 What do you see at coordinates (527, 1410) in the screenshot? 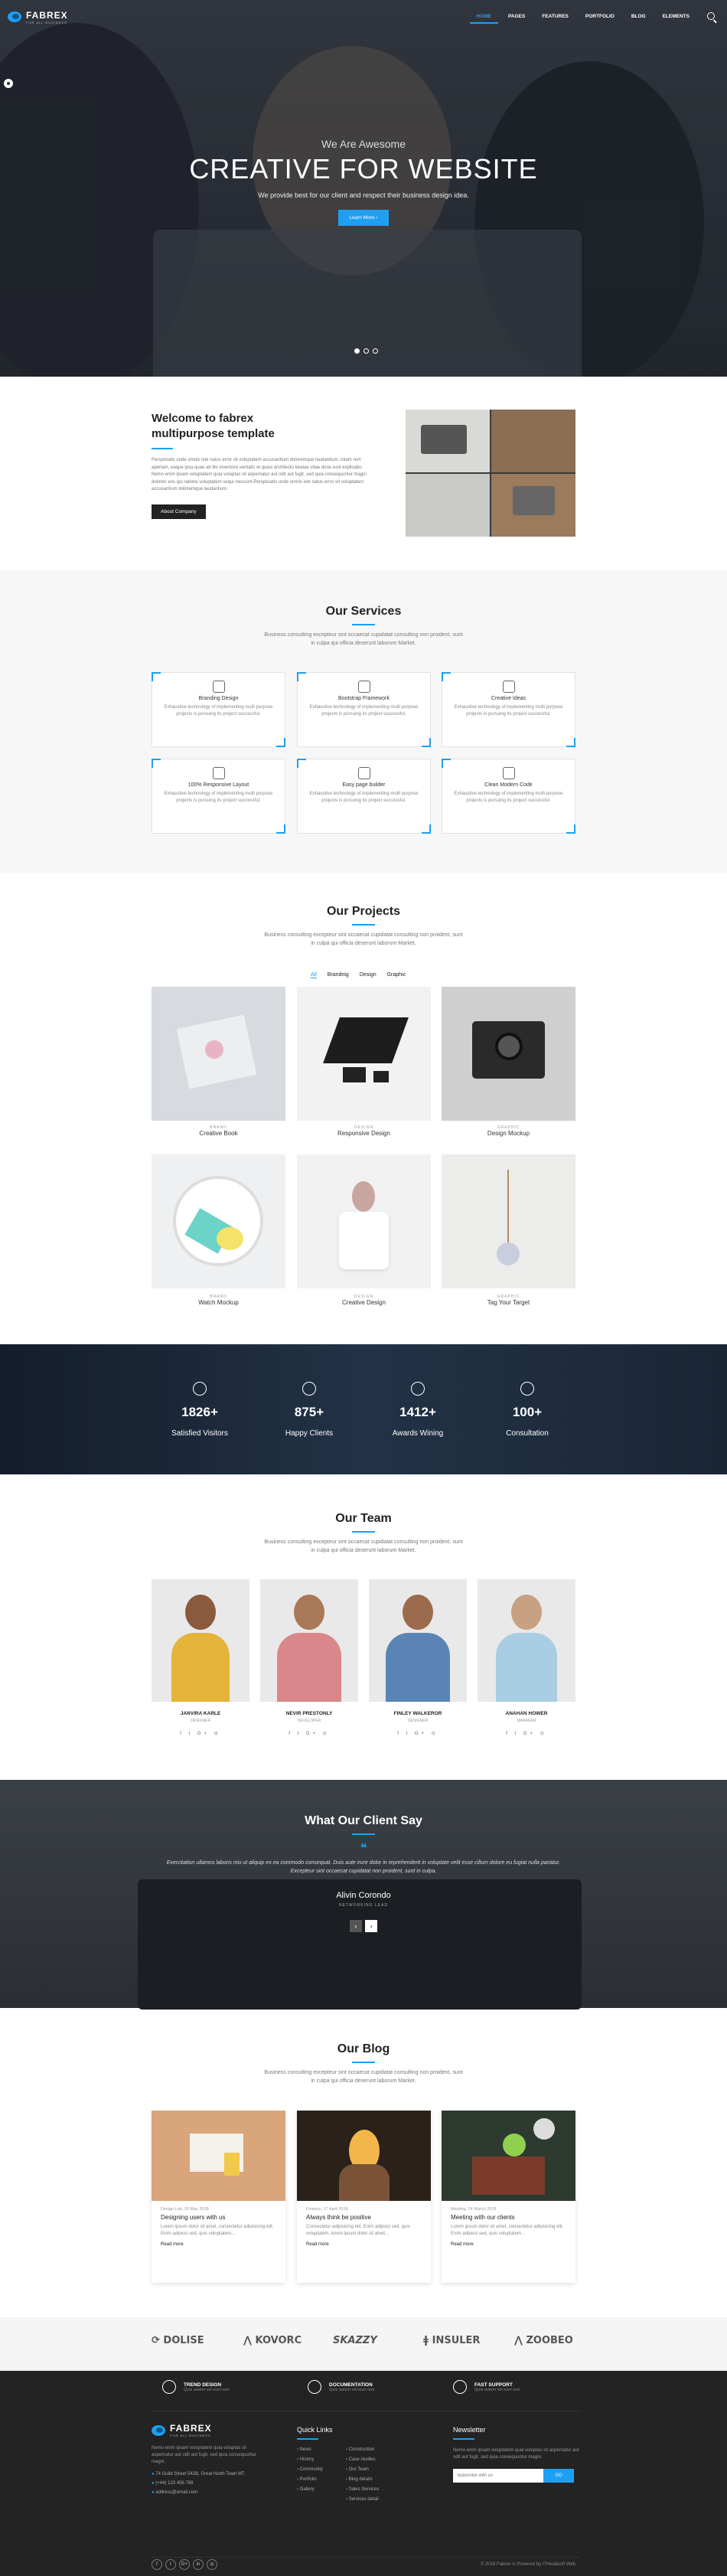
I see `counter-consultation: 100+ Consultation` at bounding box center [527, 1410].